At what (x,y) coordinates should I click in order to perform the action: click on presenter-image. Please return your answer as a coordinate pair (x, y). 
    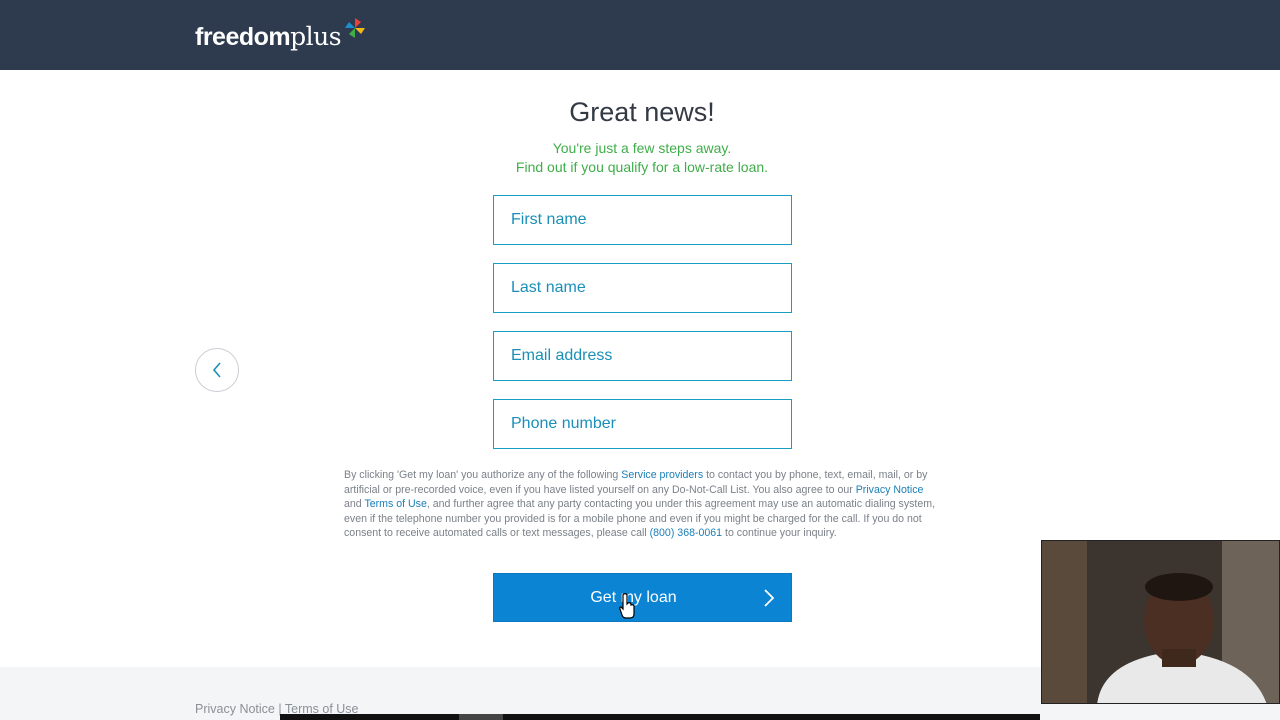
    Looking at the image, I should click on (1160, 622).